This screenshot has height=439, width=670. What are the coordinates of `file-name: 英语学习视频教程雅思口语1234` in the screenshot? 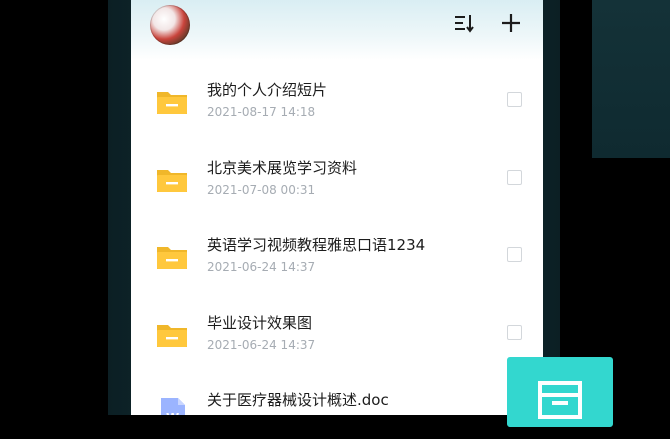 It's located at (316, 245).